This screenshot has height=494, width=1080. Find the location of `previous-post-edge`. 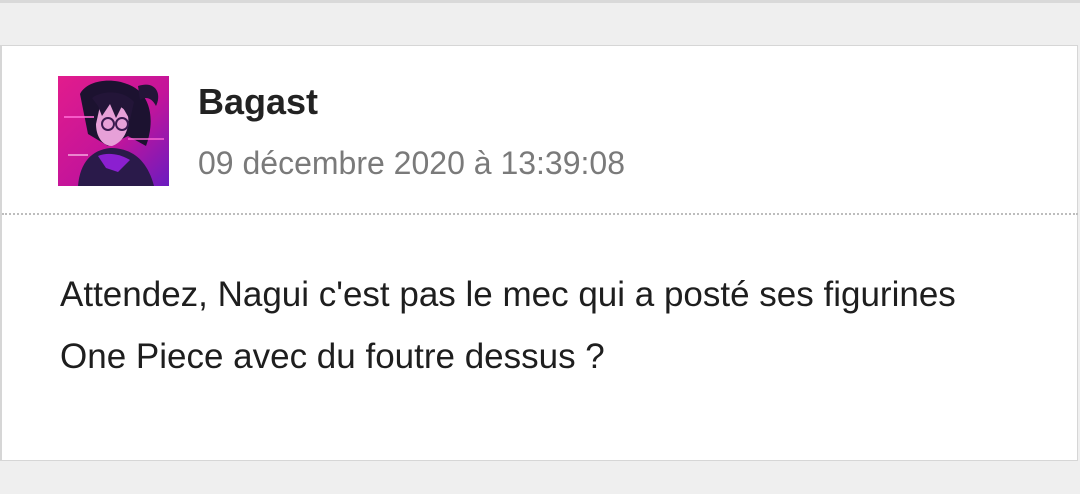

previous-post-edge is located at coordinates (540, 1).